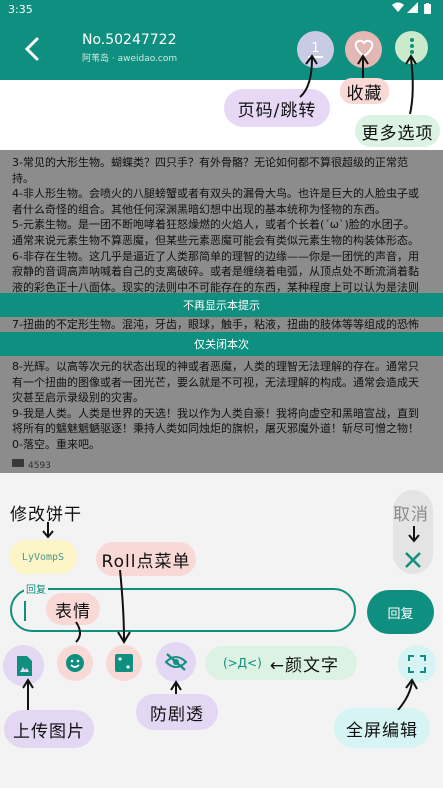  What do you see at coordinates (398, 9) in the screenshot?
I see `wifi-icon` at bounding box center [398, 9].